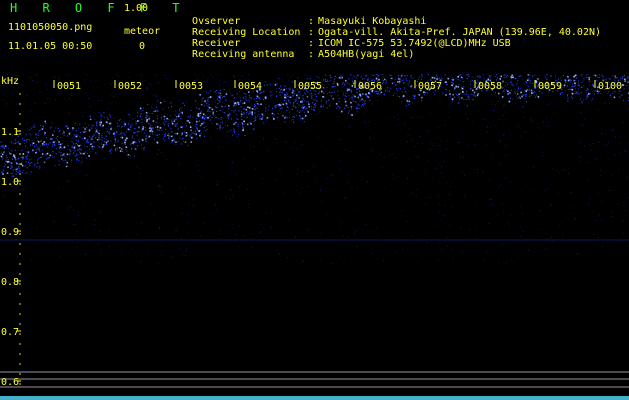 The height and width of the screenshot is (400, 629). Describe the element at coordinates (142, 31) in the screenshot. I see `meteor-label: meteor` at that location.